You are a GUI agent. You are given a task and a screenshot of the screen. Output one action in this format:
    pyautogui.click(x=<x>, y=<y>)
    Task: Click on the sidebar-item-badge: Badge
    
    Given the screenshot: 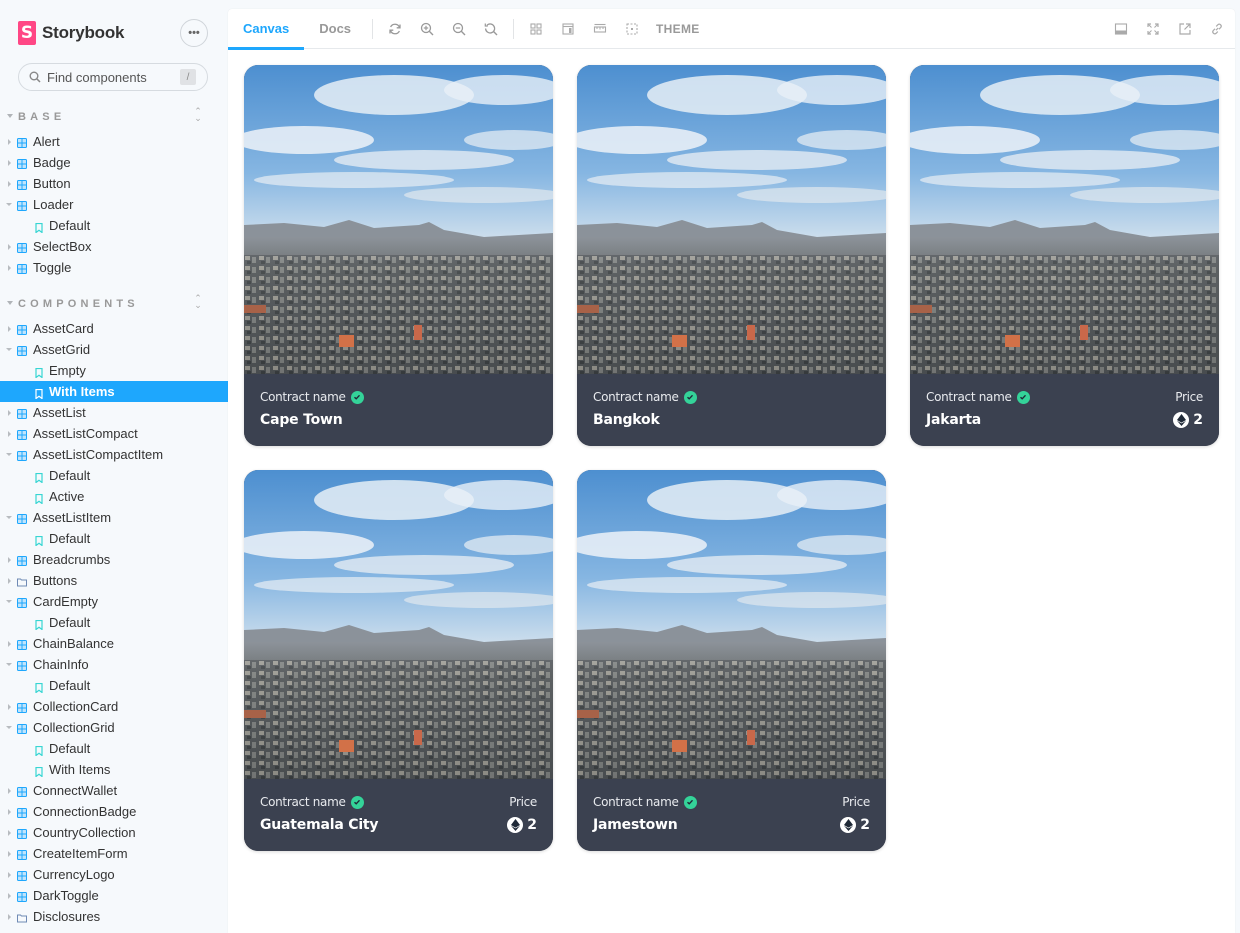 What is the action you would take?
    pyautogui.click(x=114, y=162)
    